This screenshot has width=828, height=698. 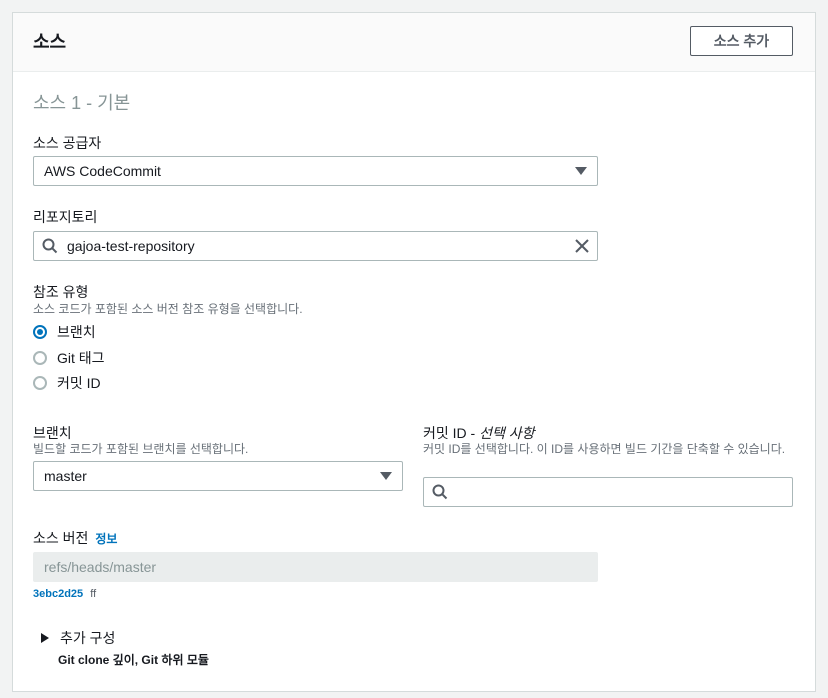 What do you see at coordinates (100, 567) in the screenshot?
I see `source-version-value: refs/heads/master` at bounding box center [100, 567].